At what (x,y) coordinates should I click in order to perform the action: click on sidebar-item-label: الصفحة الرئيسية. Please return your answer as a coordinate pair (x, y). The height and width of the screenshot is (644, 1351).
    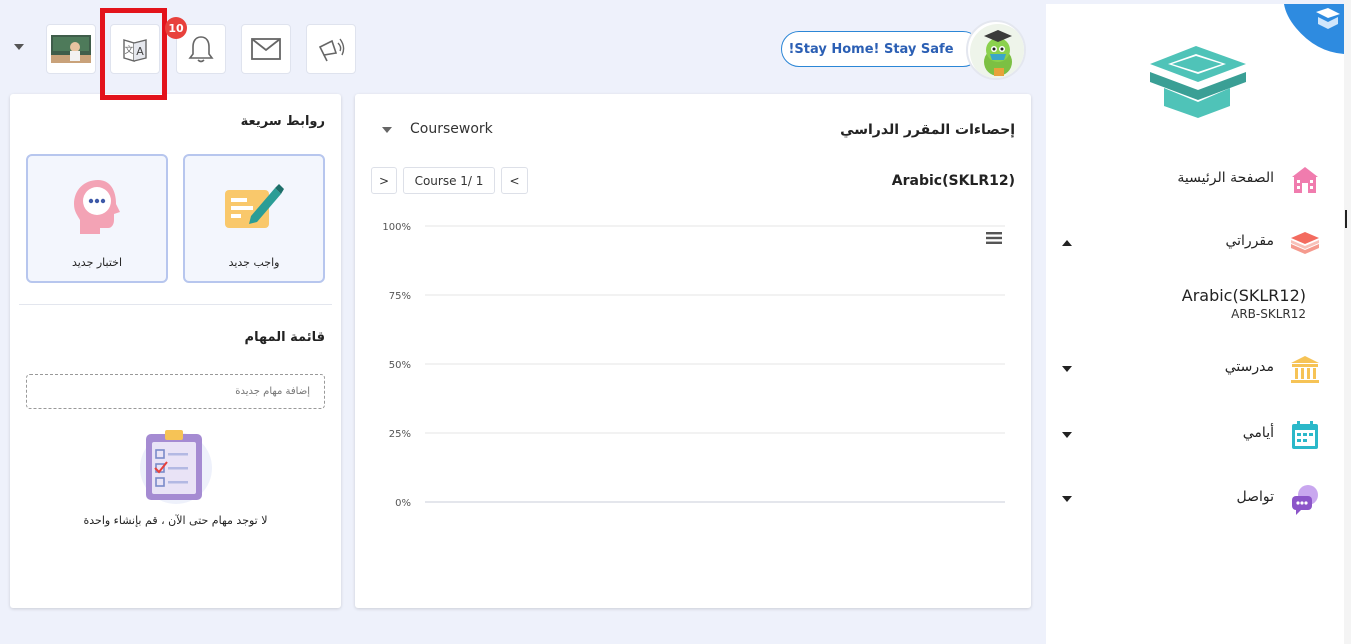
    Looking at the image, I should click on (1225, 178).